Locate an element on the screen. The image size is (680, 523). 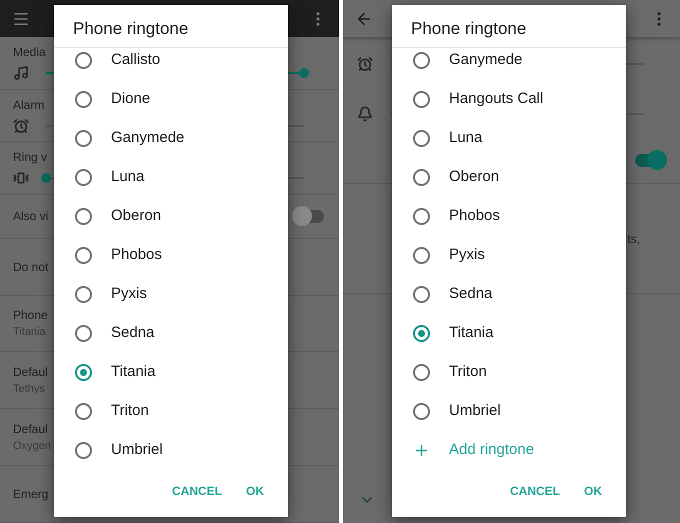
setting-label: Do not is located at coordinates (30, 267).